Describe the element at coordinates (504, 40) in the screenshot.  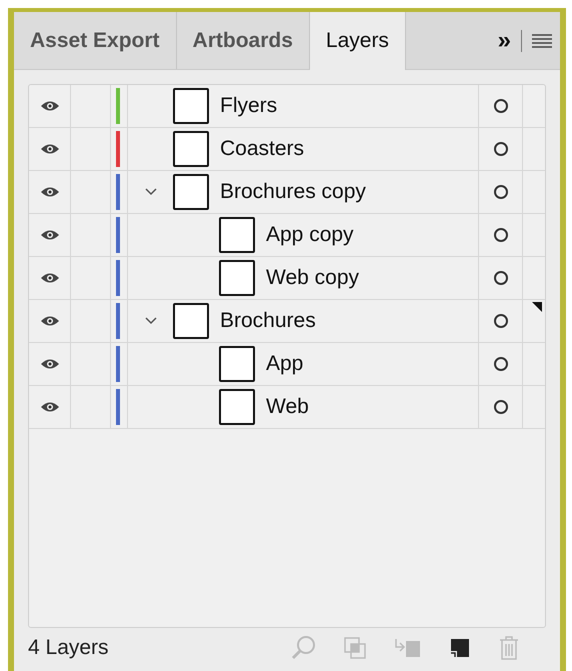
I see `overflow-label: »` at that location.